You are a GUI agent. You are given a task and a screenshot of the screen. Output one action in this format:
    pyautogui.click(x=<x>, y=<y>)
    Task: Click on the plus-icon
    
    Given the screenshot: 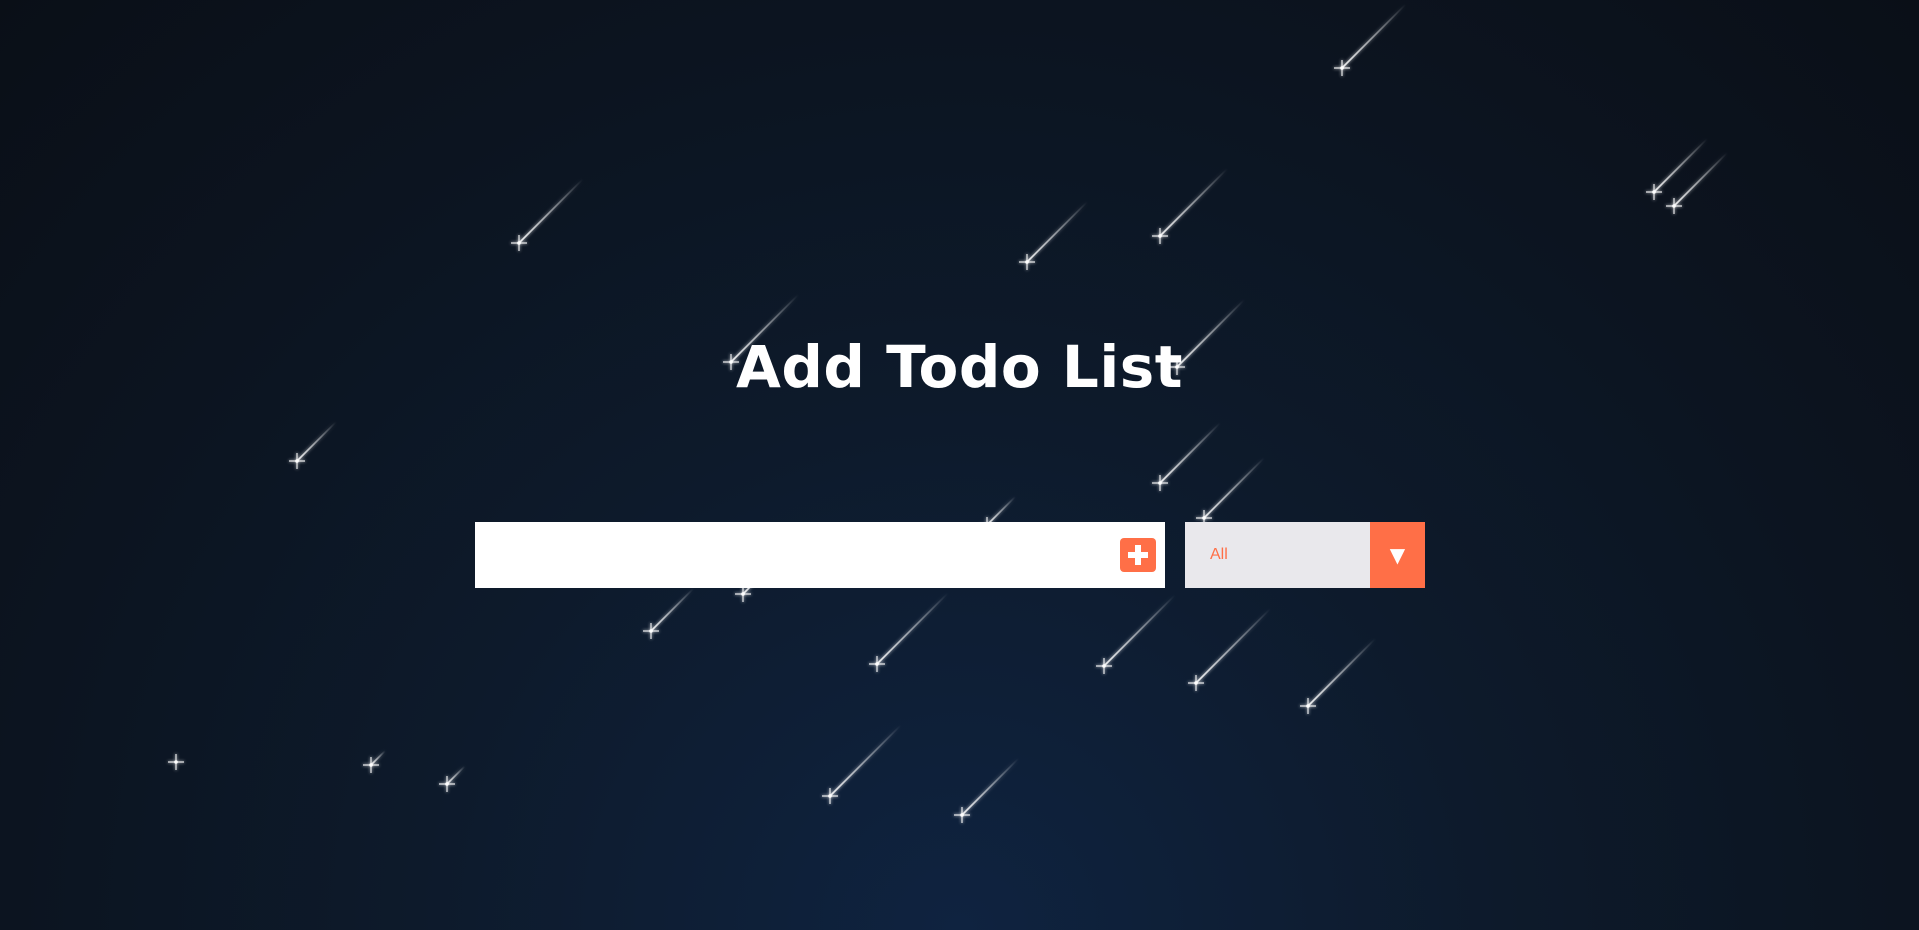 What is the action you would take?
    pyautogui.click(x=1138, y=555)
    